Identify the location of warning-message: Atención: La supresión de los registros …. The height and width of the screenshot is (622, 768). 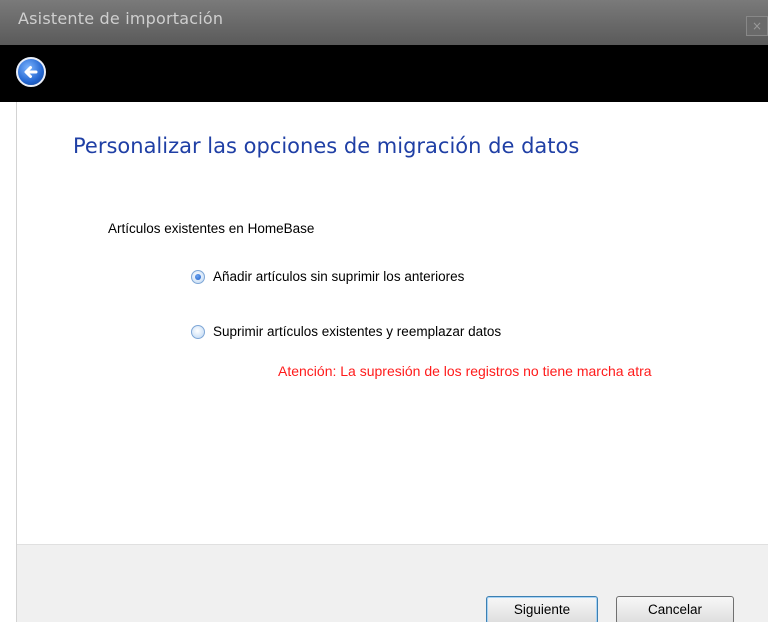
(465, 371).